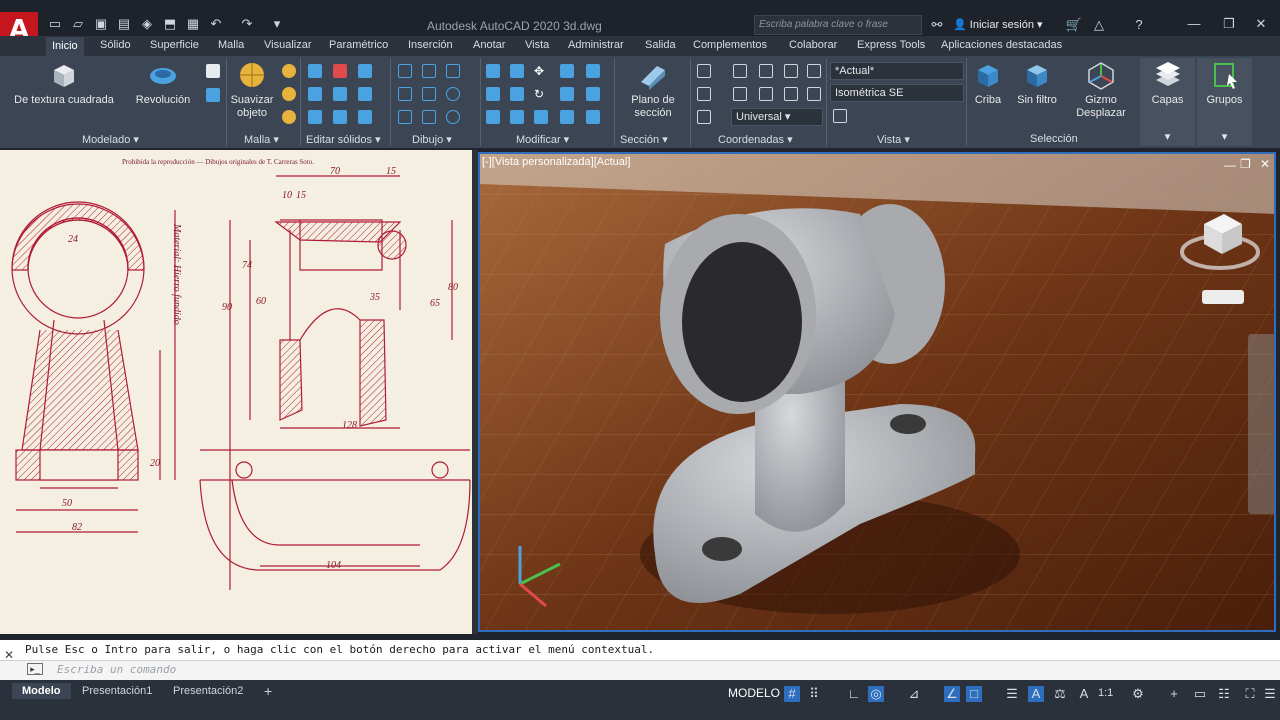 This screenshot has width=1280, height=720. What do you see at coordinates (453, 71) in the screenshot?
I see `arc-icon` at bounding box center [453, 71].